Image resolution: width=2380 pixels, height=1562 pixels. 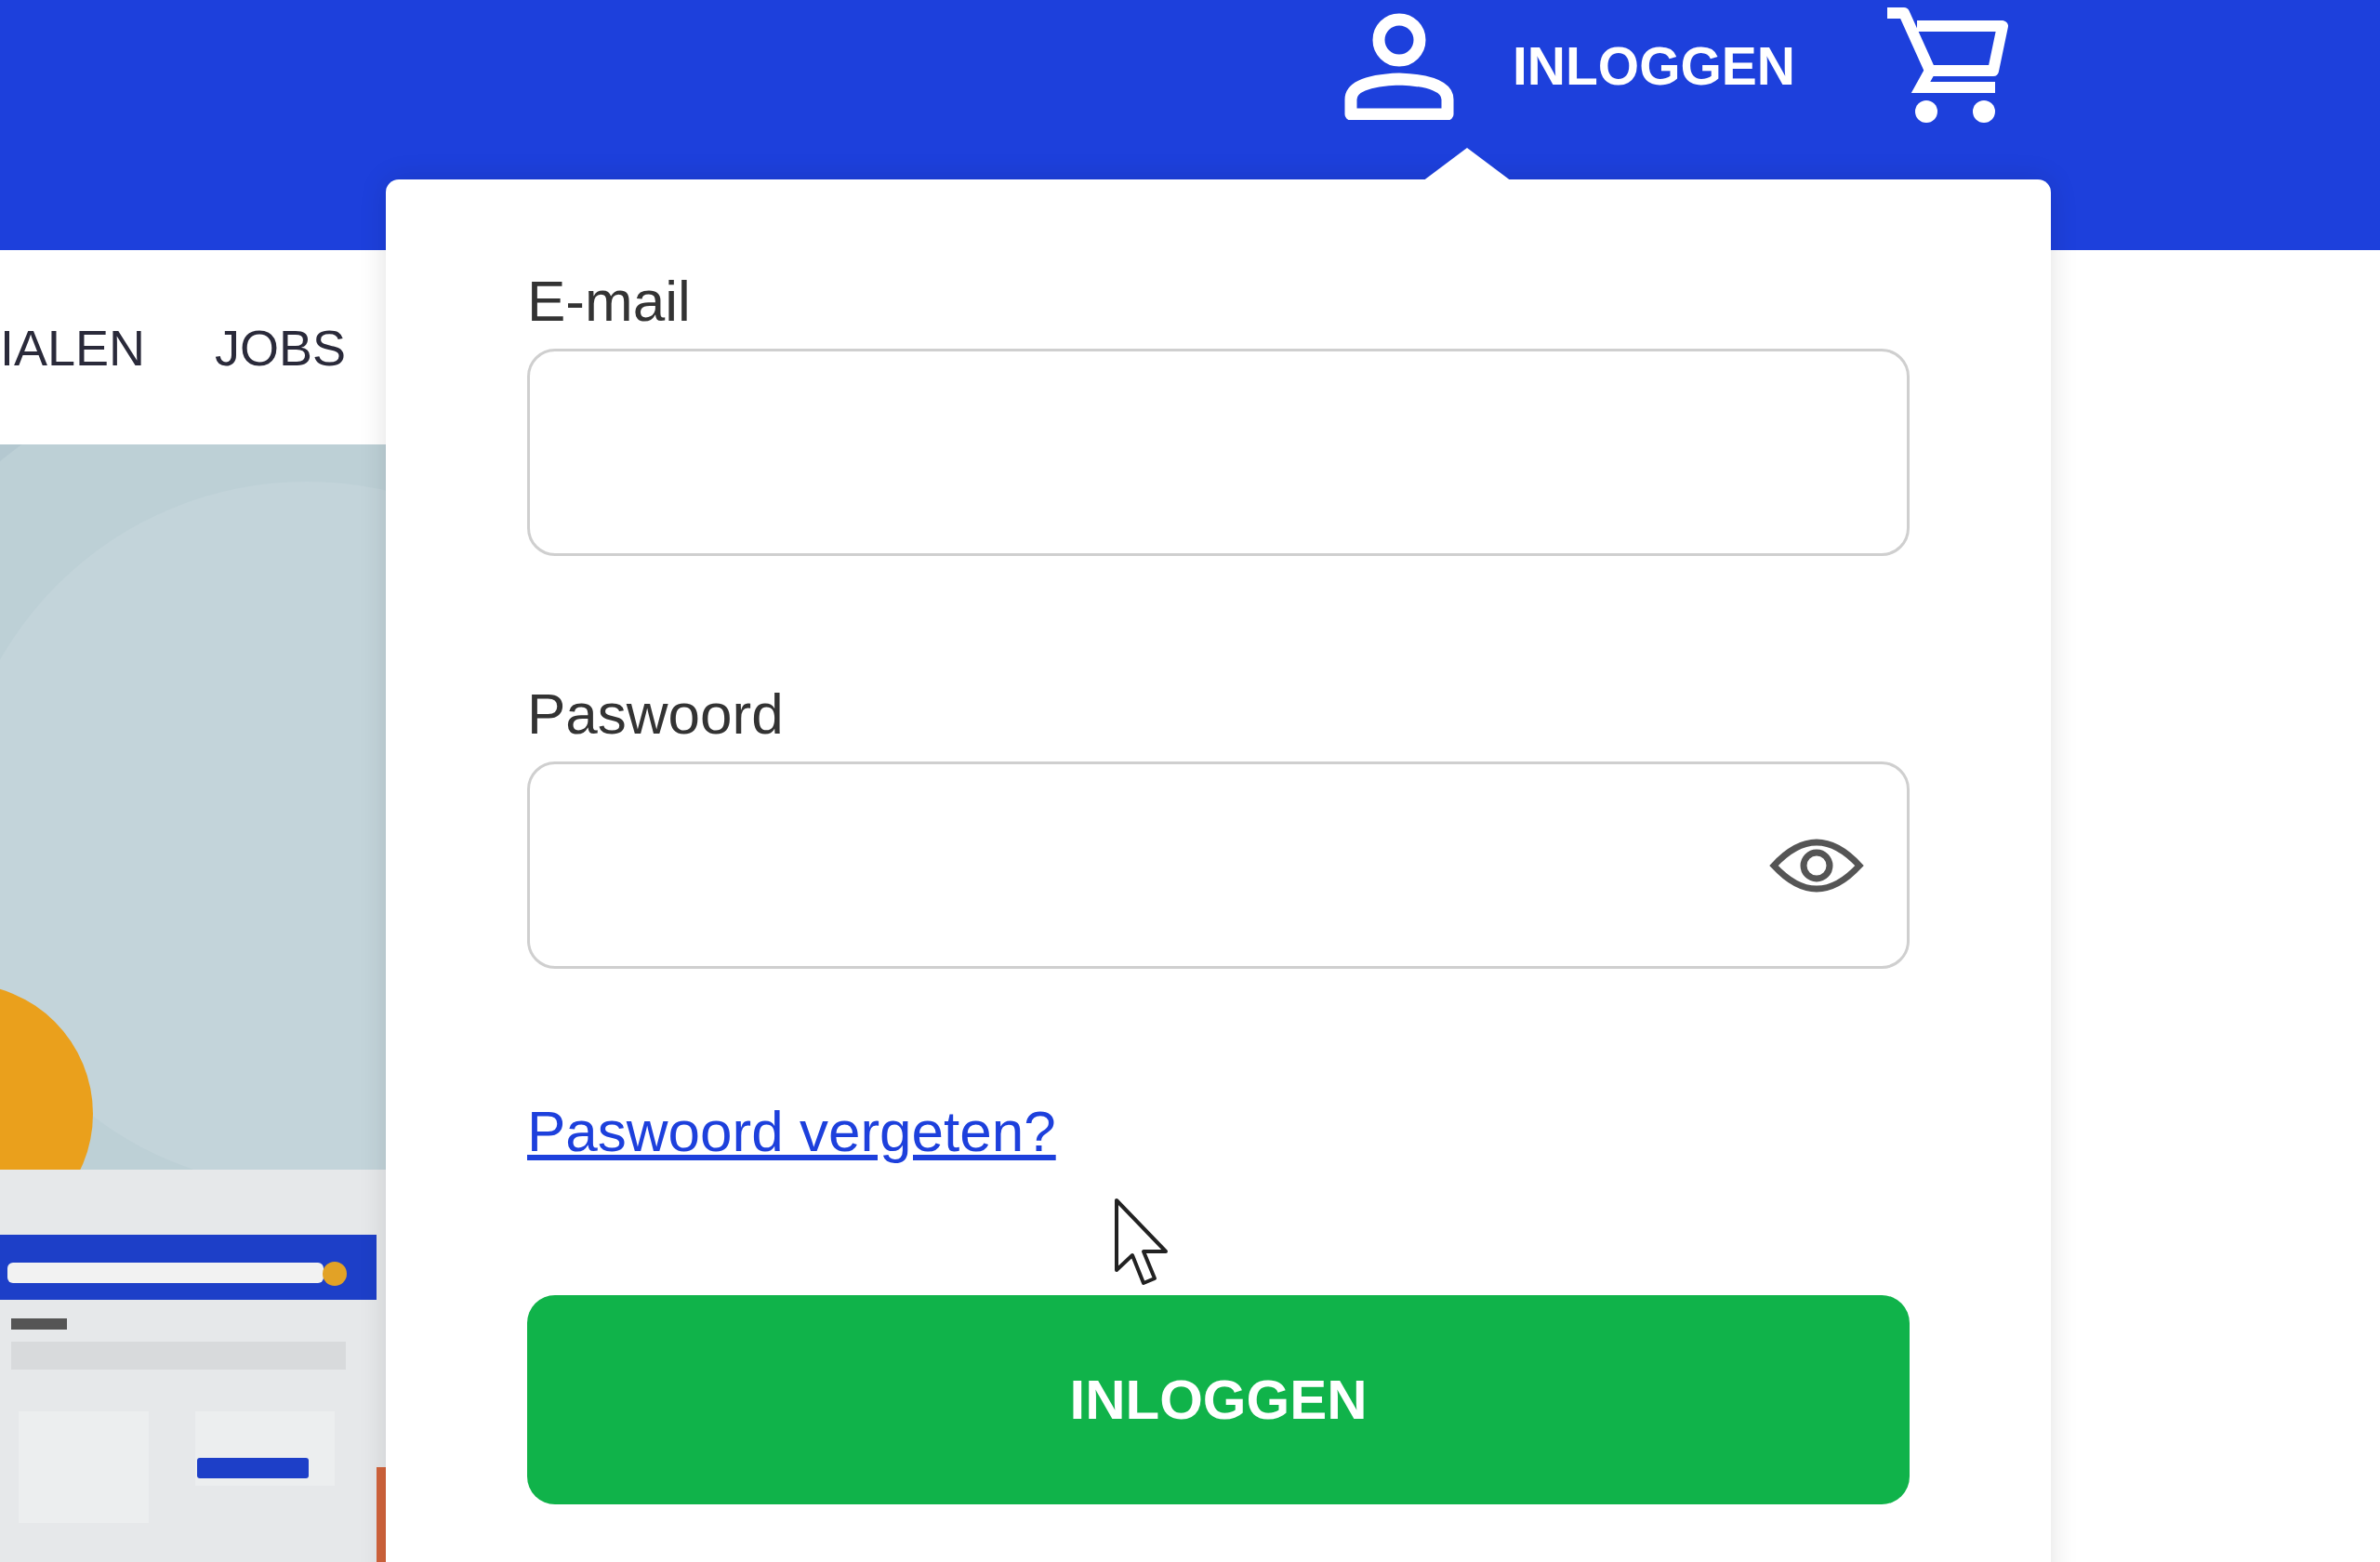 What do you see at coordinates (73, 348) in the screenshot?
I see `nav-item: IALEN` at bounding box center [73, 348].